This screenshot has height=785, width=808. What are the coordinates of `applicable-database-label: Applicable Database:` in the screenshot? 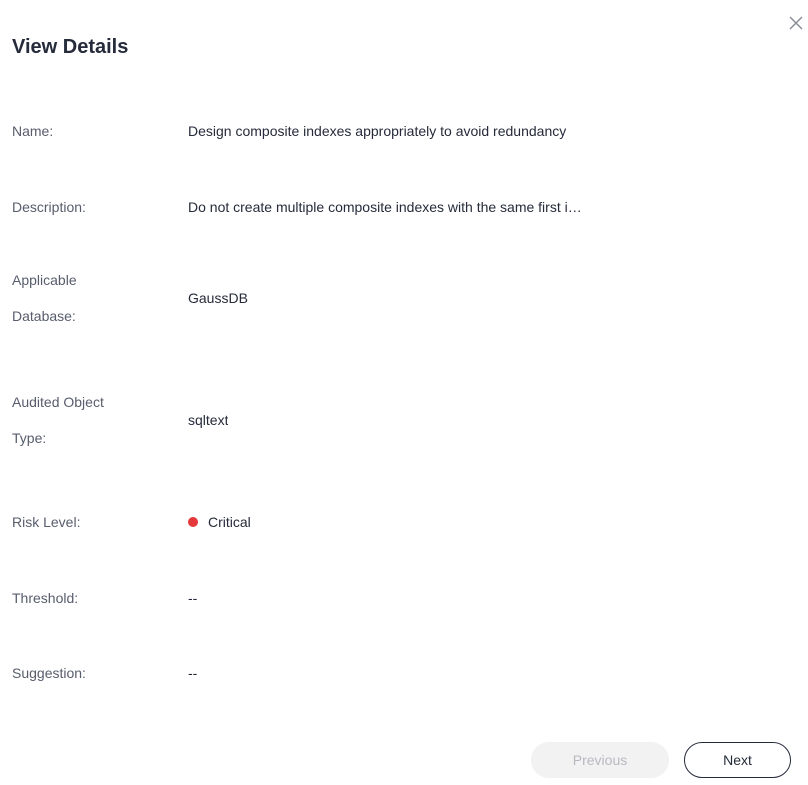 It's located at (100, 298).